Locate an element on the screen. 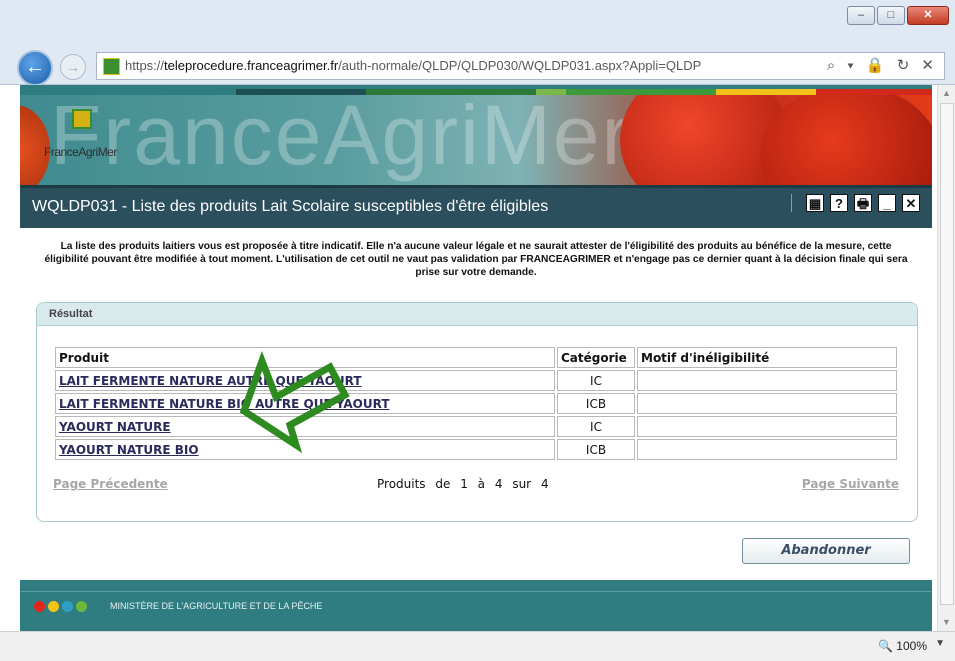 The image size is (955, 661). scrollbar-thumb is located at coordinates (947, 354).